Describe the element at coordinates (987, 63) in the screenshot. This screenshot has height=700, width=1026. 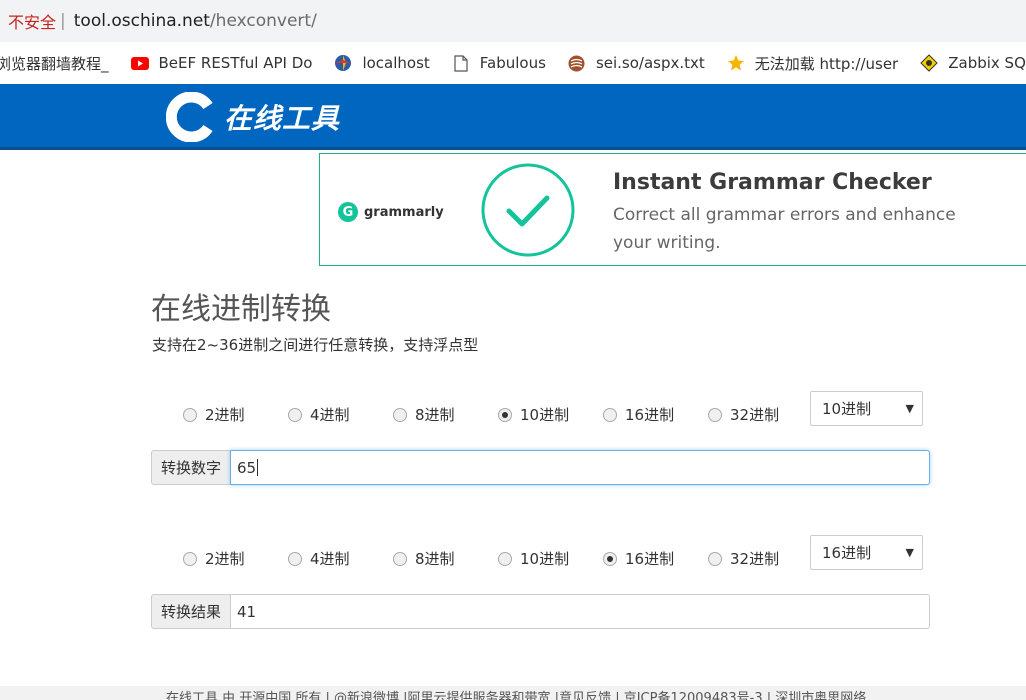
I see `bookmark-label: Zabbix SQL Inje` at that location.